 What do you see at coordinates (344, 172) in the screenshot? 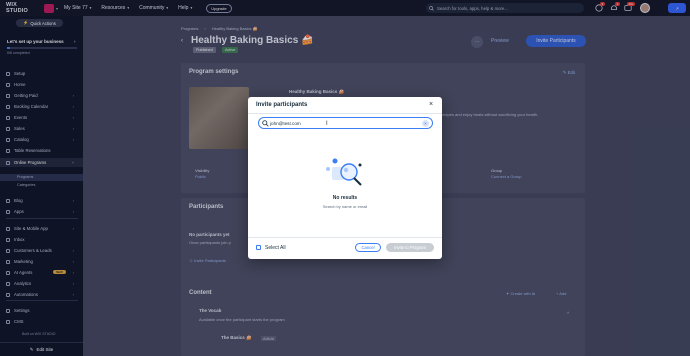
I see `no-results-illustration-icon` at bounding box center [344, 172].